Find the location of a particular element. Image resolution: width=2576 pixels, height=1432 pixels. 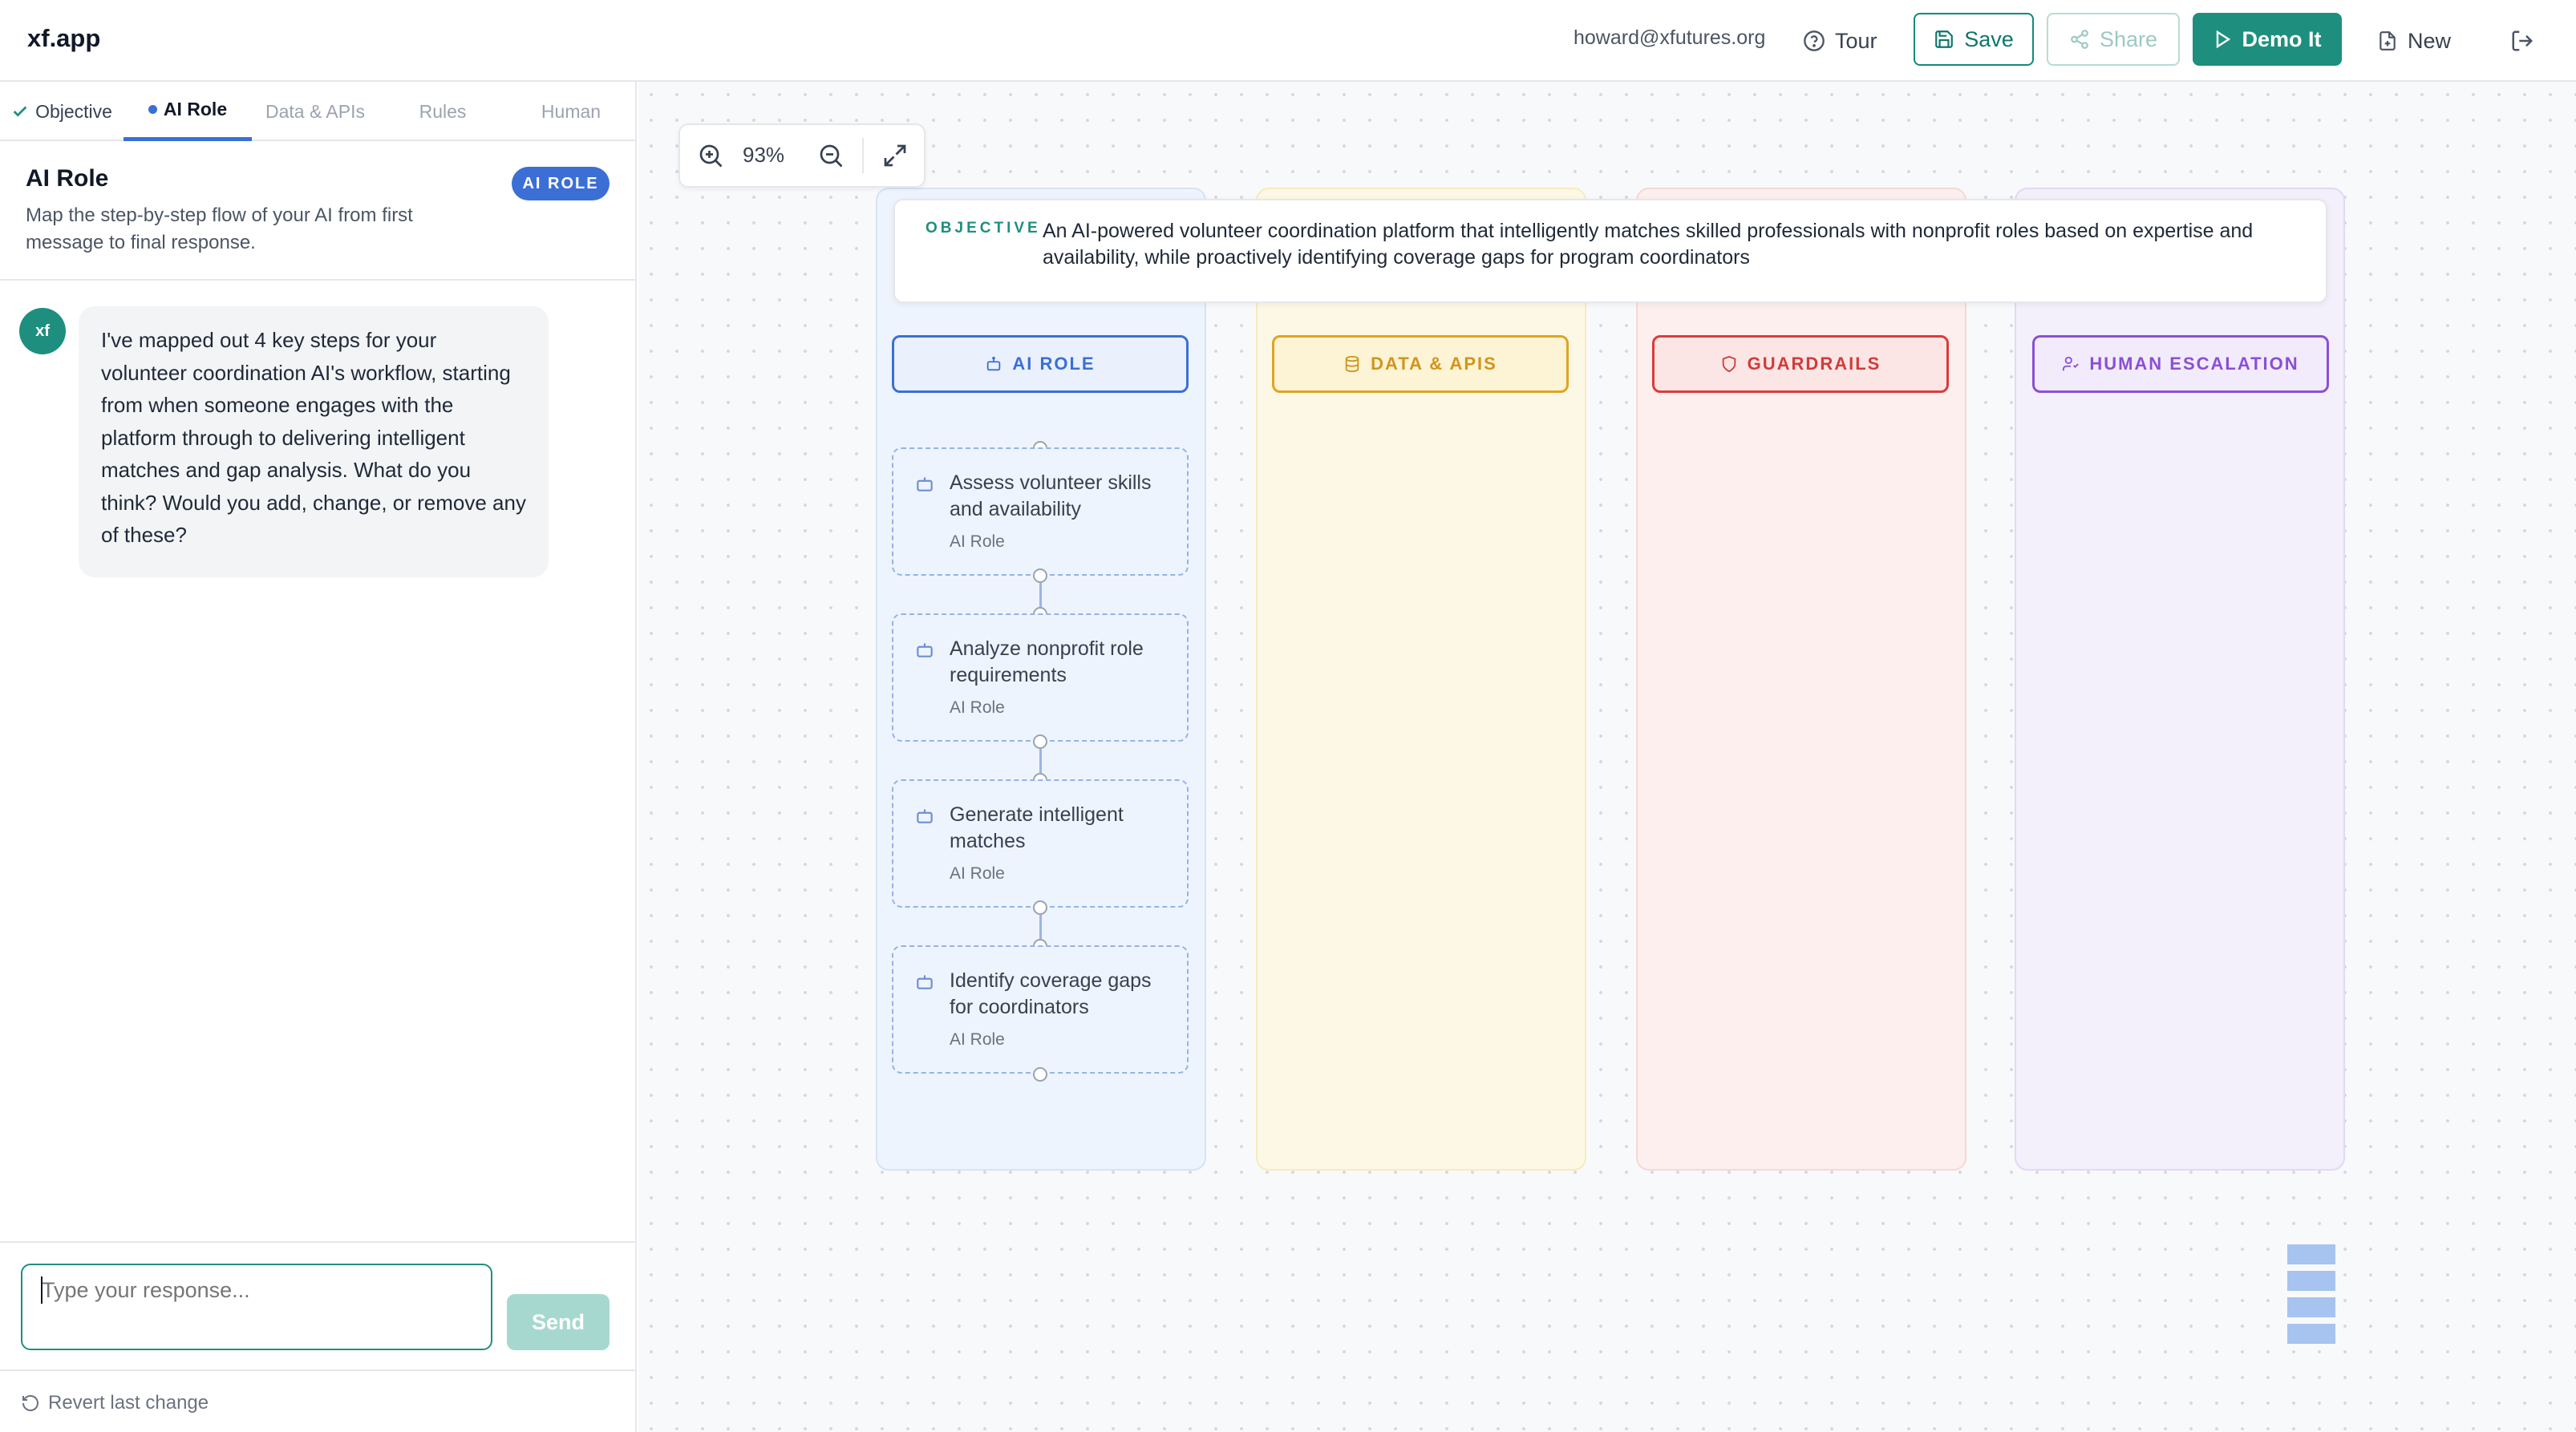

zoom-in-button is located at coordinates (710, 155).